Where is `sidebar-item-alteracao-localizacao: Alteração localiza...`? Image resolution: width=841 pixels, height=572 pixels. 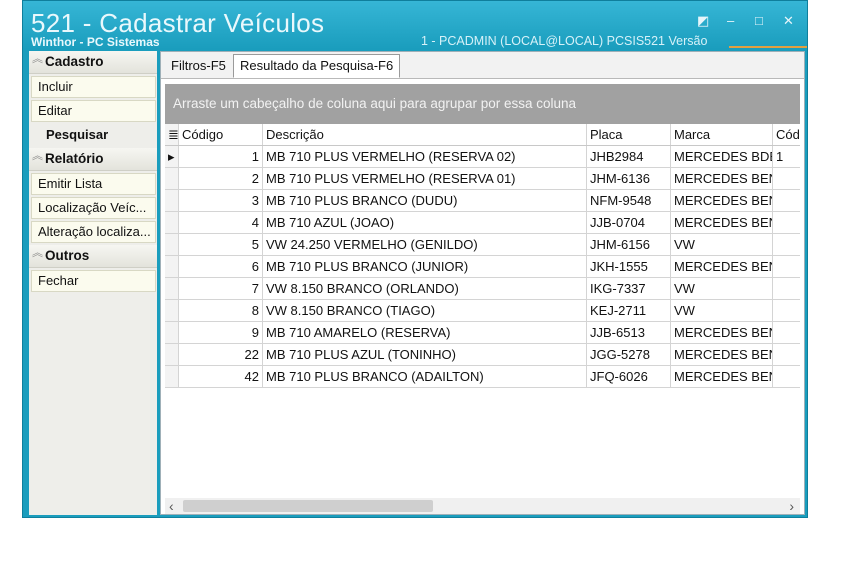
sidebar-item-alteracao-localizacao: Alteração localiza... is located at coordinates (93, 232).